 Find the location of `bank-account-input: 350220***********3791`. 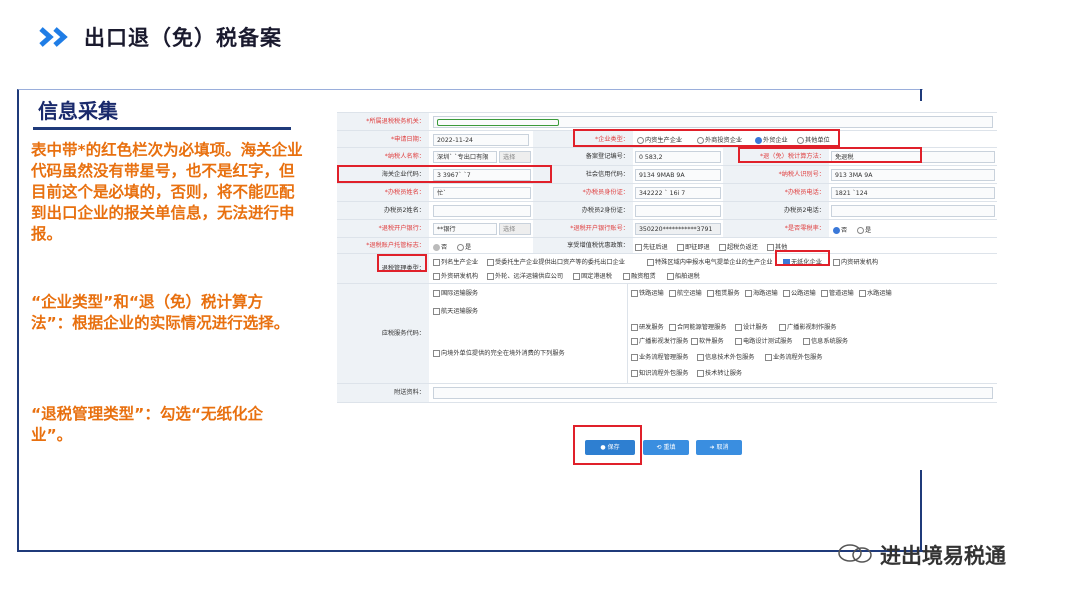

bank-account-input: 350220***********3791 is located at coordinates (678, 229).